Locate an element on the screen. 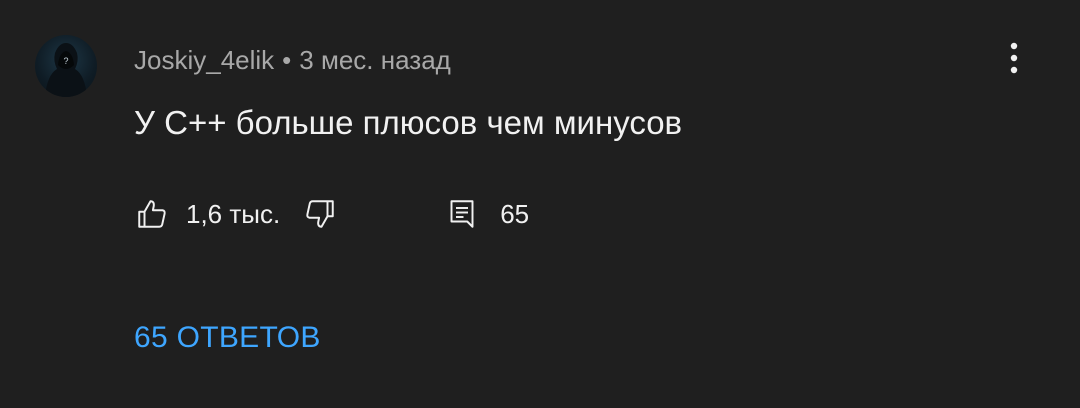 The image size is (1080, 408). author-name: Joskiy_4elik is located at coordinates (204, 60).